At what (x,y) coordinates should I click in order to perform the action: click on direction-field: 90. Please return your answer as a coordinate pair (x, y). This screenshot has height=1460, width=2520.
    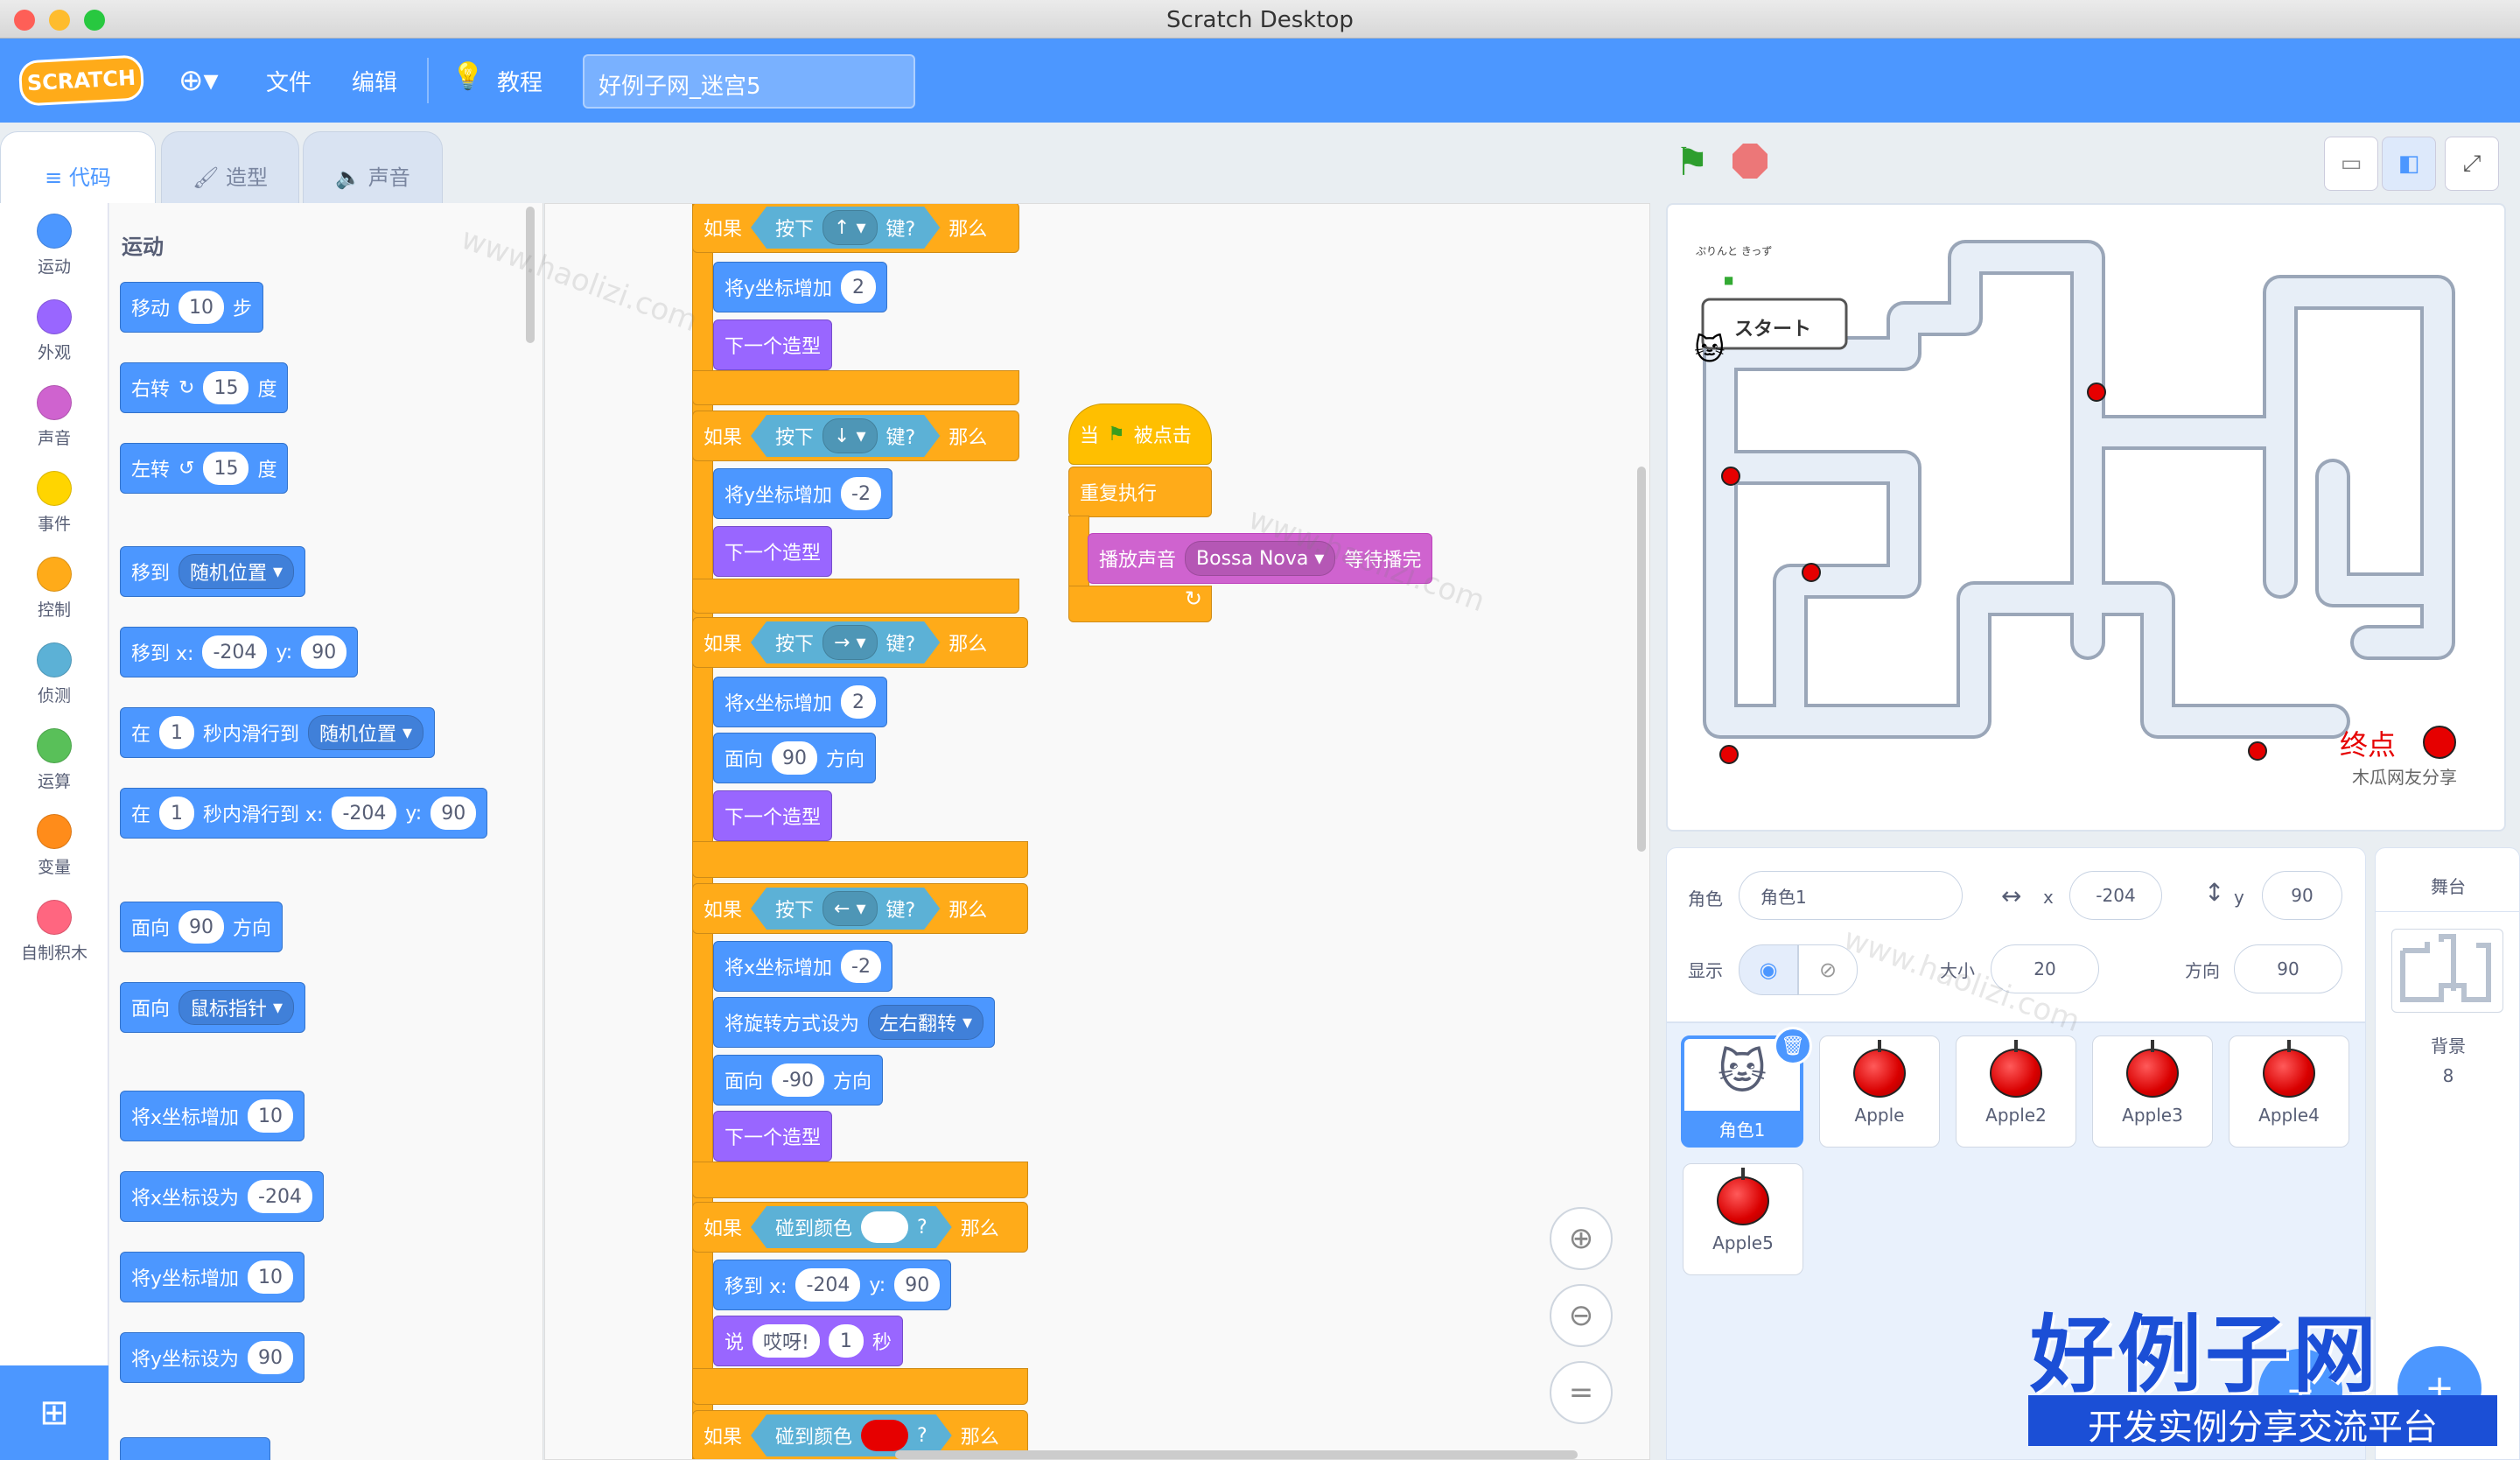
    Looking at the image, I should click on (2288, 969).